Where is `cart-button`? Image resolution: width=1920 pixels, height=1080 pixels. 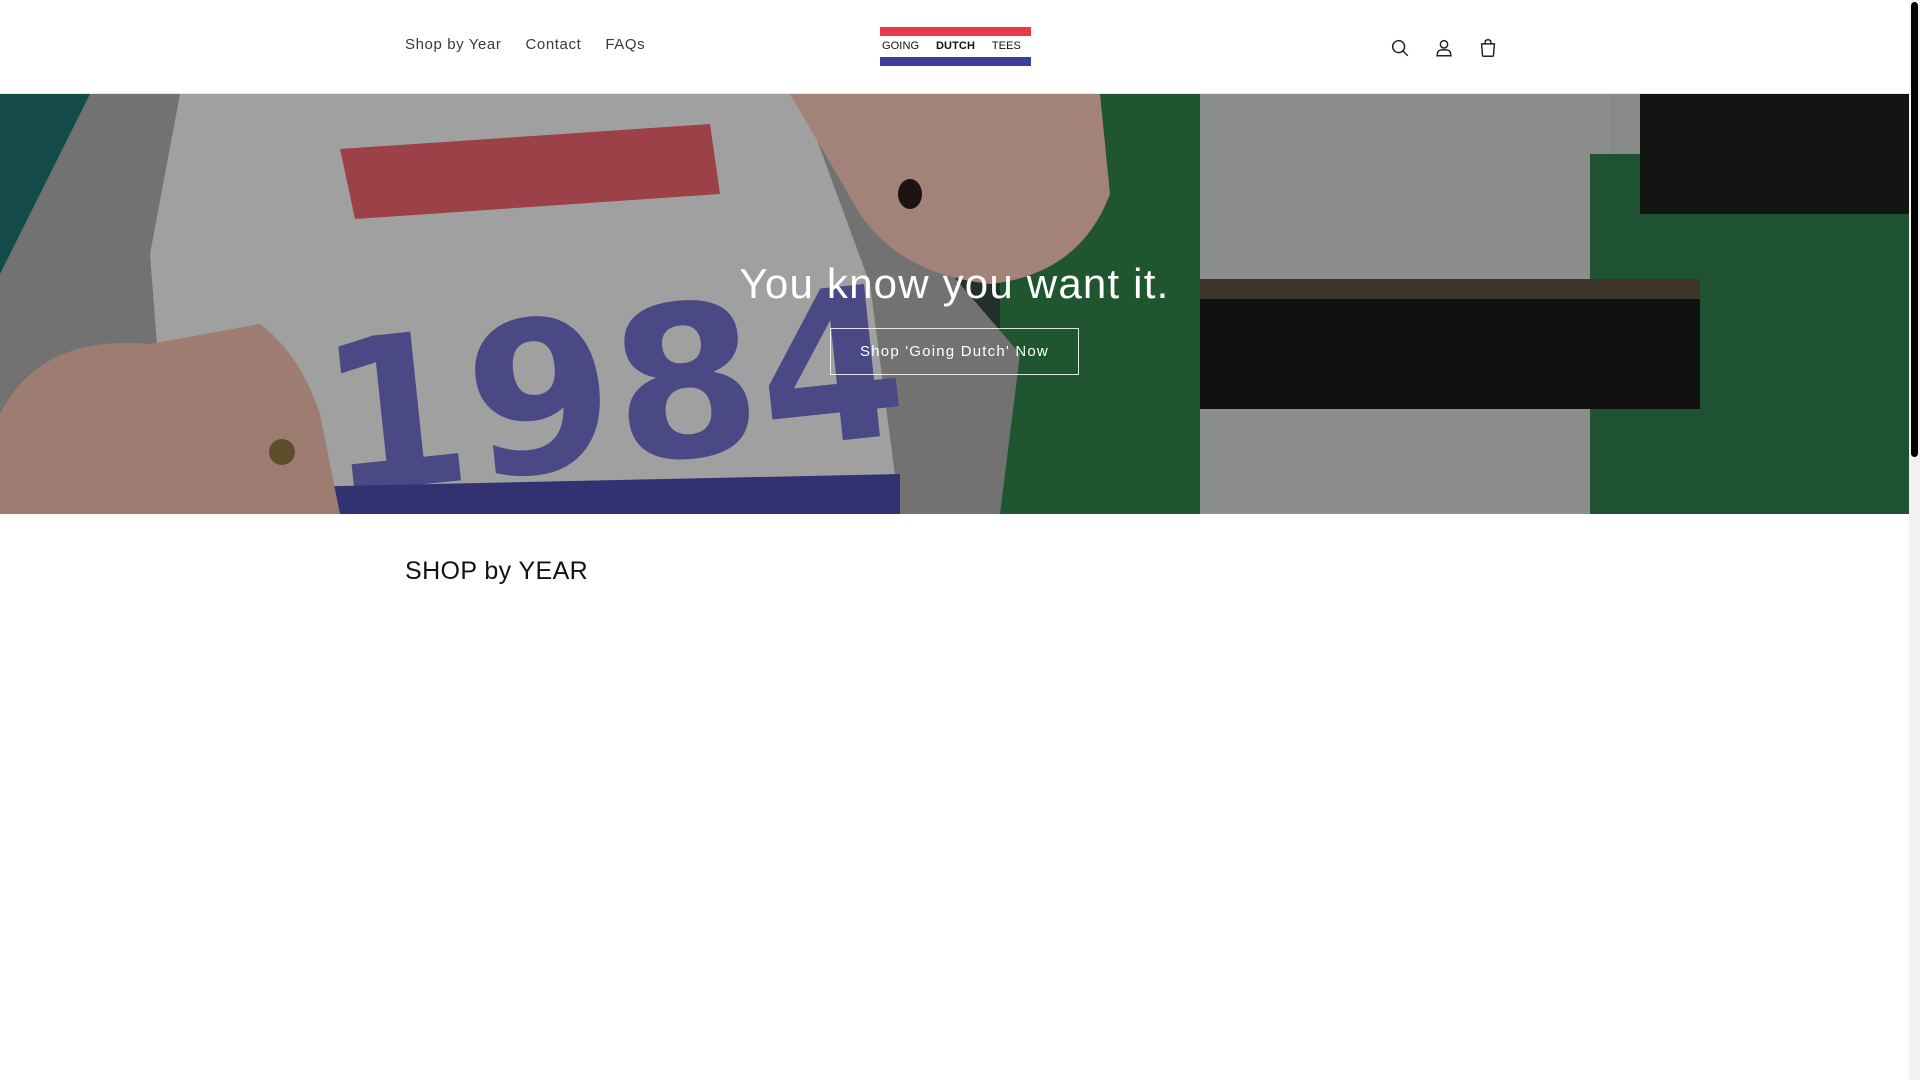 cart-button is located at coordinates (1488, 48).